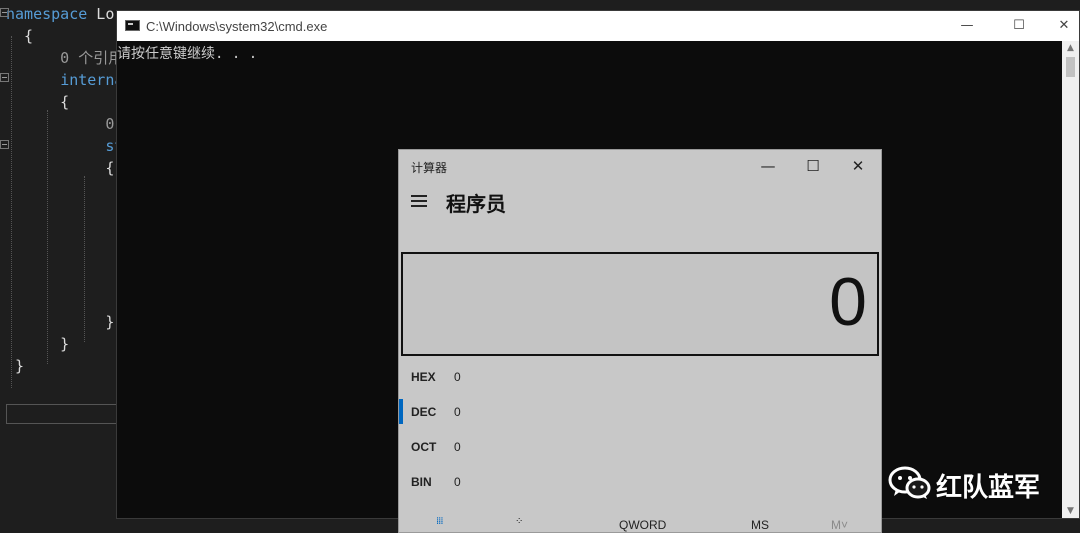 This screenshot has height=533, width=1080. I want to click on cmd-close-button: ✕, so click(1060, 26).